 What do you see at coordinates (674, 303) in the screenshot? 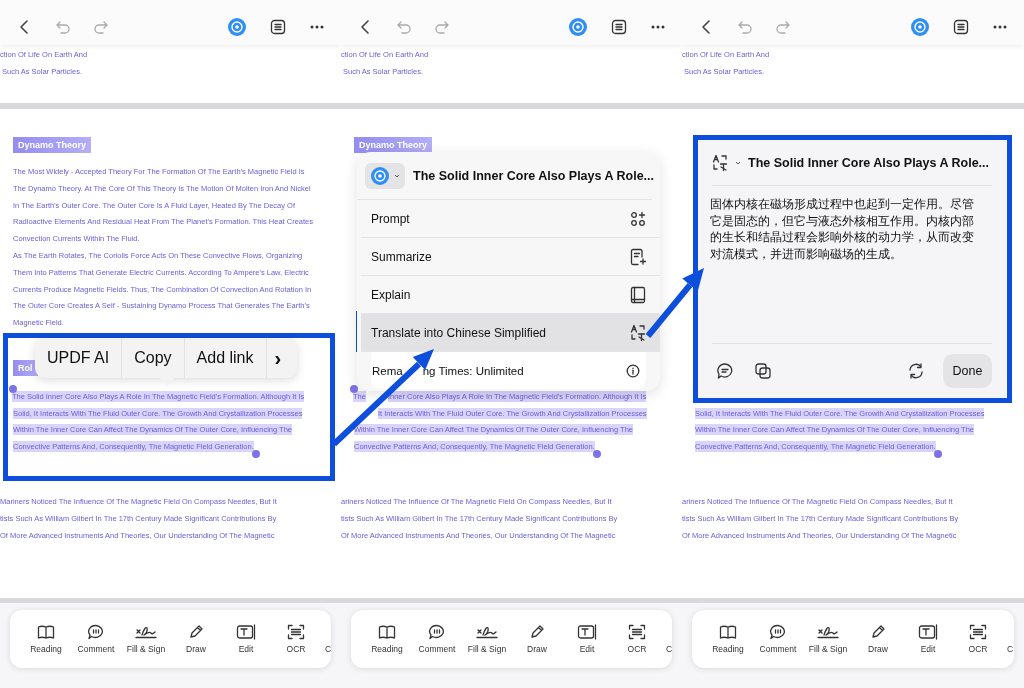
I see `arrow` at bounding box center [674, 303].